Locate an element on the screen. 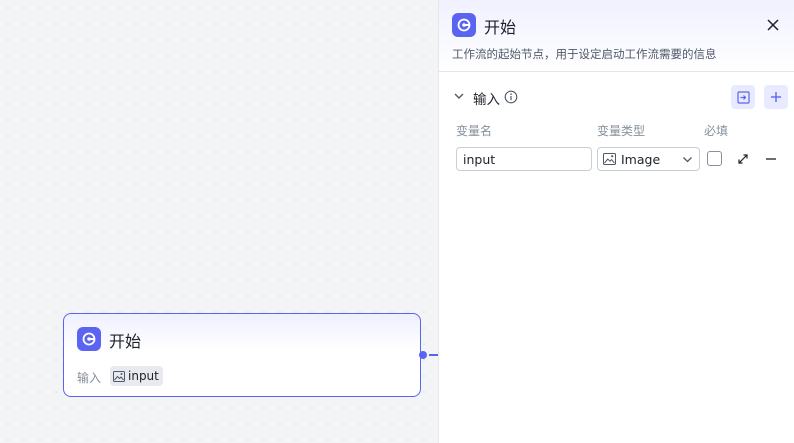 This screenshot has height=443, width=794. start-node: 开始 输入 input is located at coordinates (242, 355).